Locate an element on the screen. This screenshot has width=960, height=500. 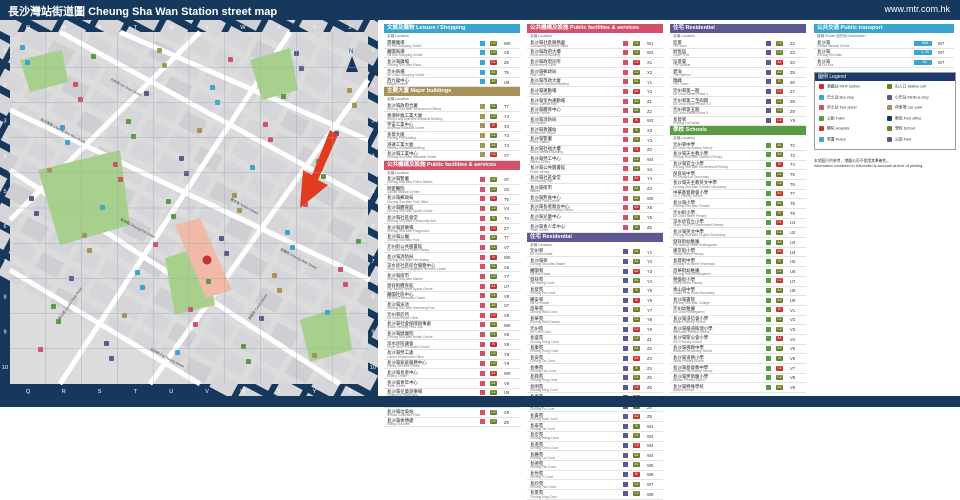
index-entry: 中華基督教會小學CCC Primary SchoolA1T7 is located at coordinates (738, 195).